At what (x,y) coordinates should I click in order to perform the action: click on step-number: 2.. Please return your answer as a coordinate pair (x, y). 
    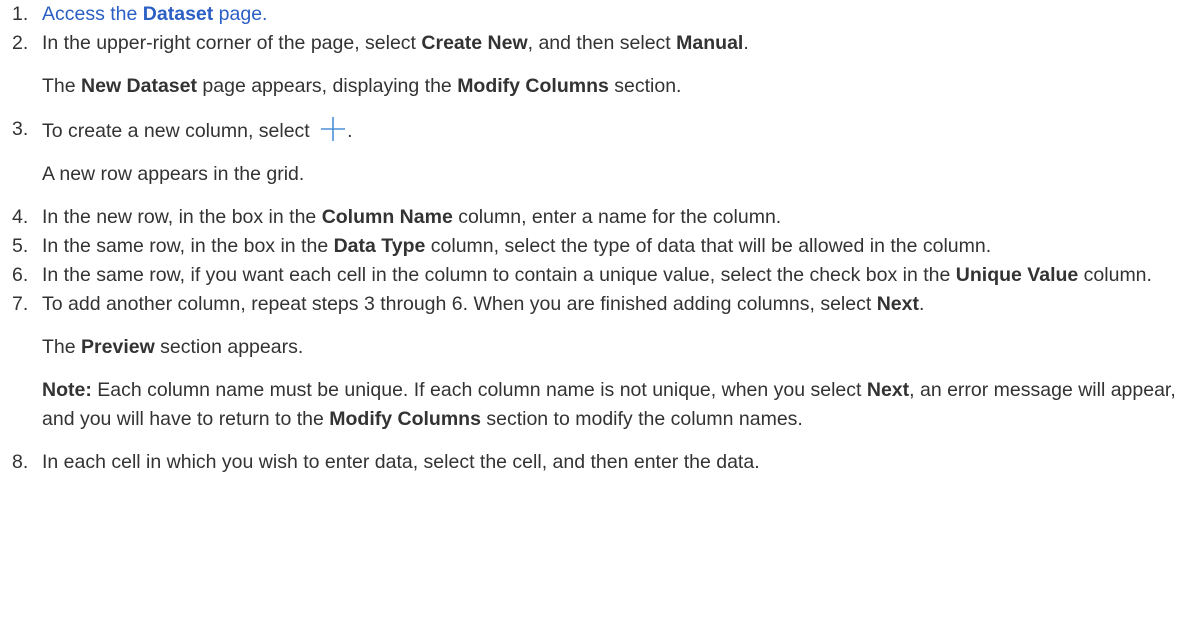
    Looking at the image, I should click on (20, 43).